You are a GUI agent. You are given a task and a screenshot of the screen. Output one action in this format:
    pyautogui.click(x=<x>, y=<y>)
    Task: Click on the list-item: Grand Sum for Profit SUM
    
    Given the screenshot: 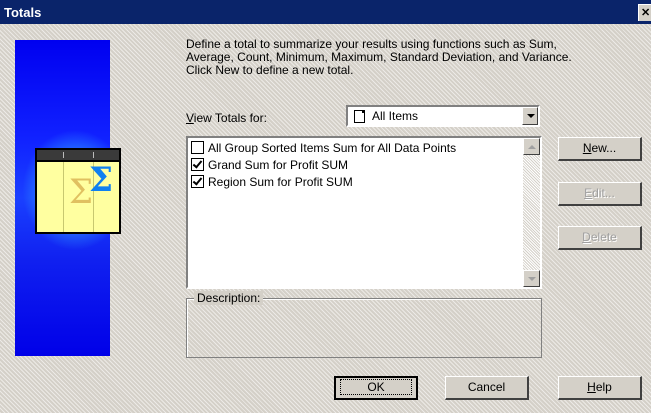 What is the action you would take?
    pyautogui.click(x=269, y=166)
    